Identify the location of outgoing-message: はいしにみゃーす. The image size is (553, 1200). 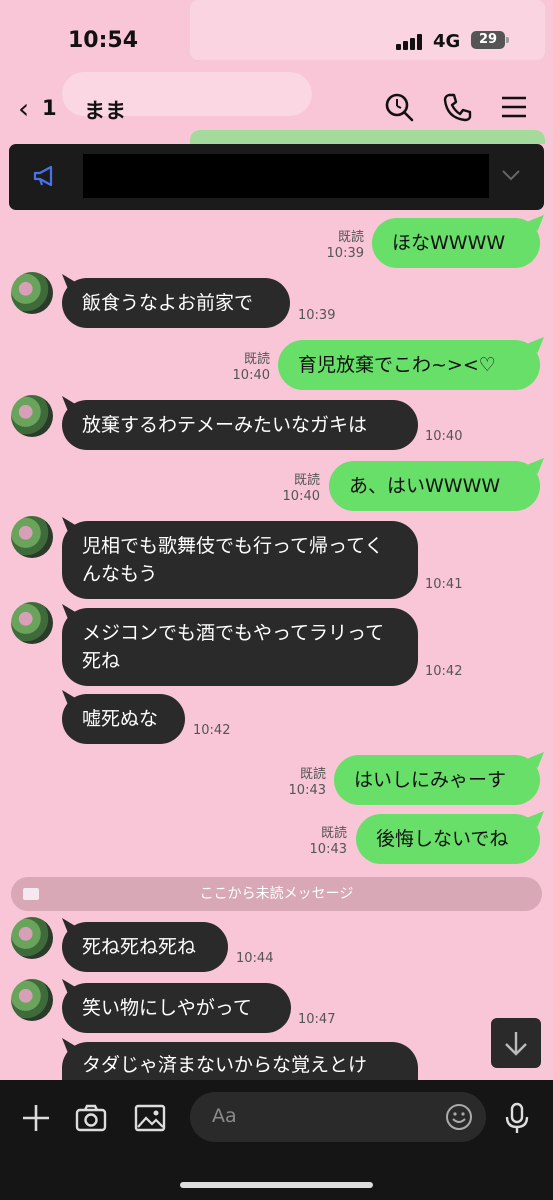
(437, 780).